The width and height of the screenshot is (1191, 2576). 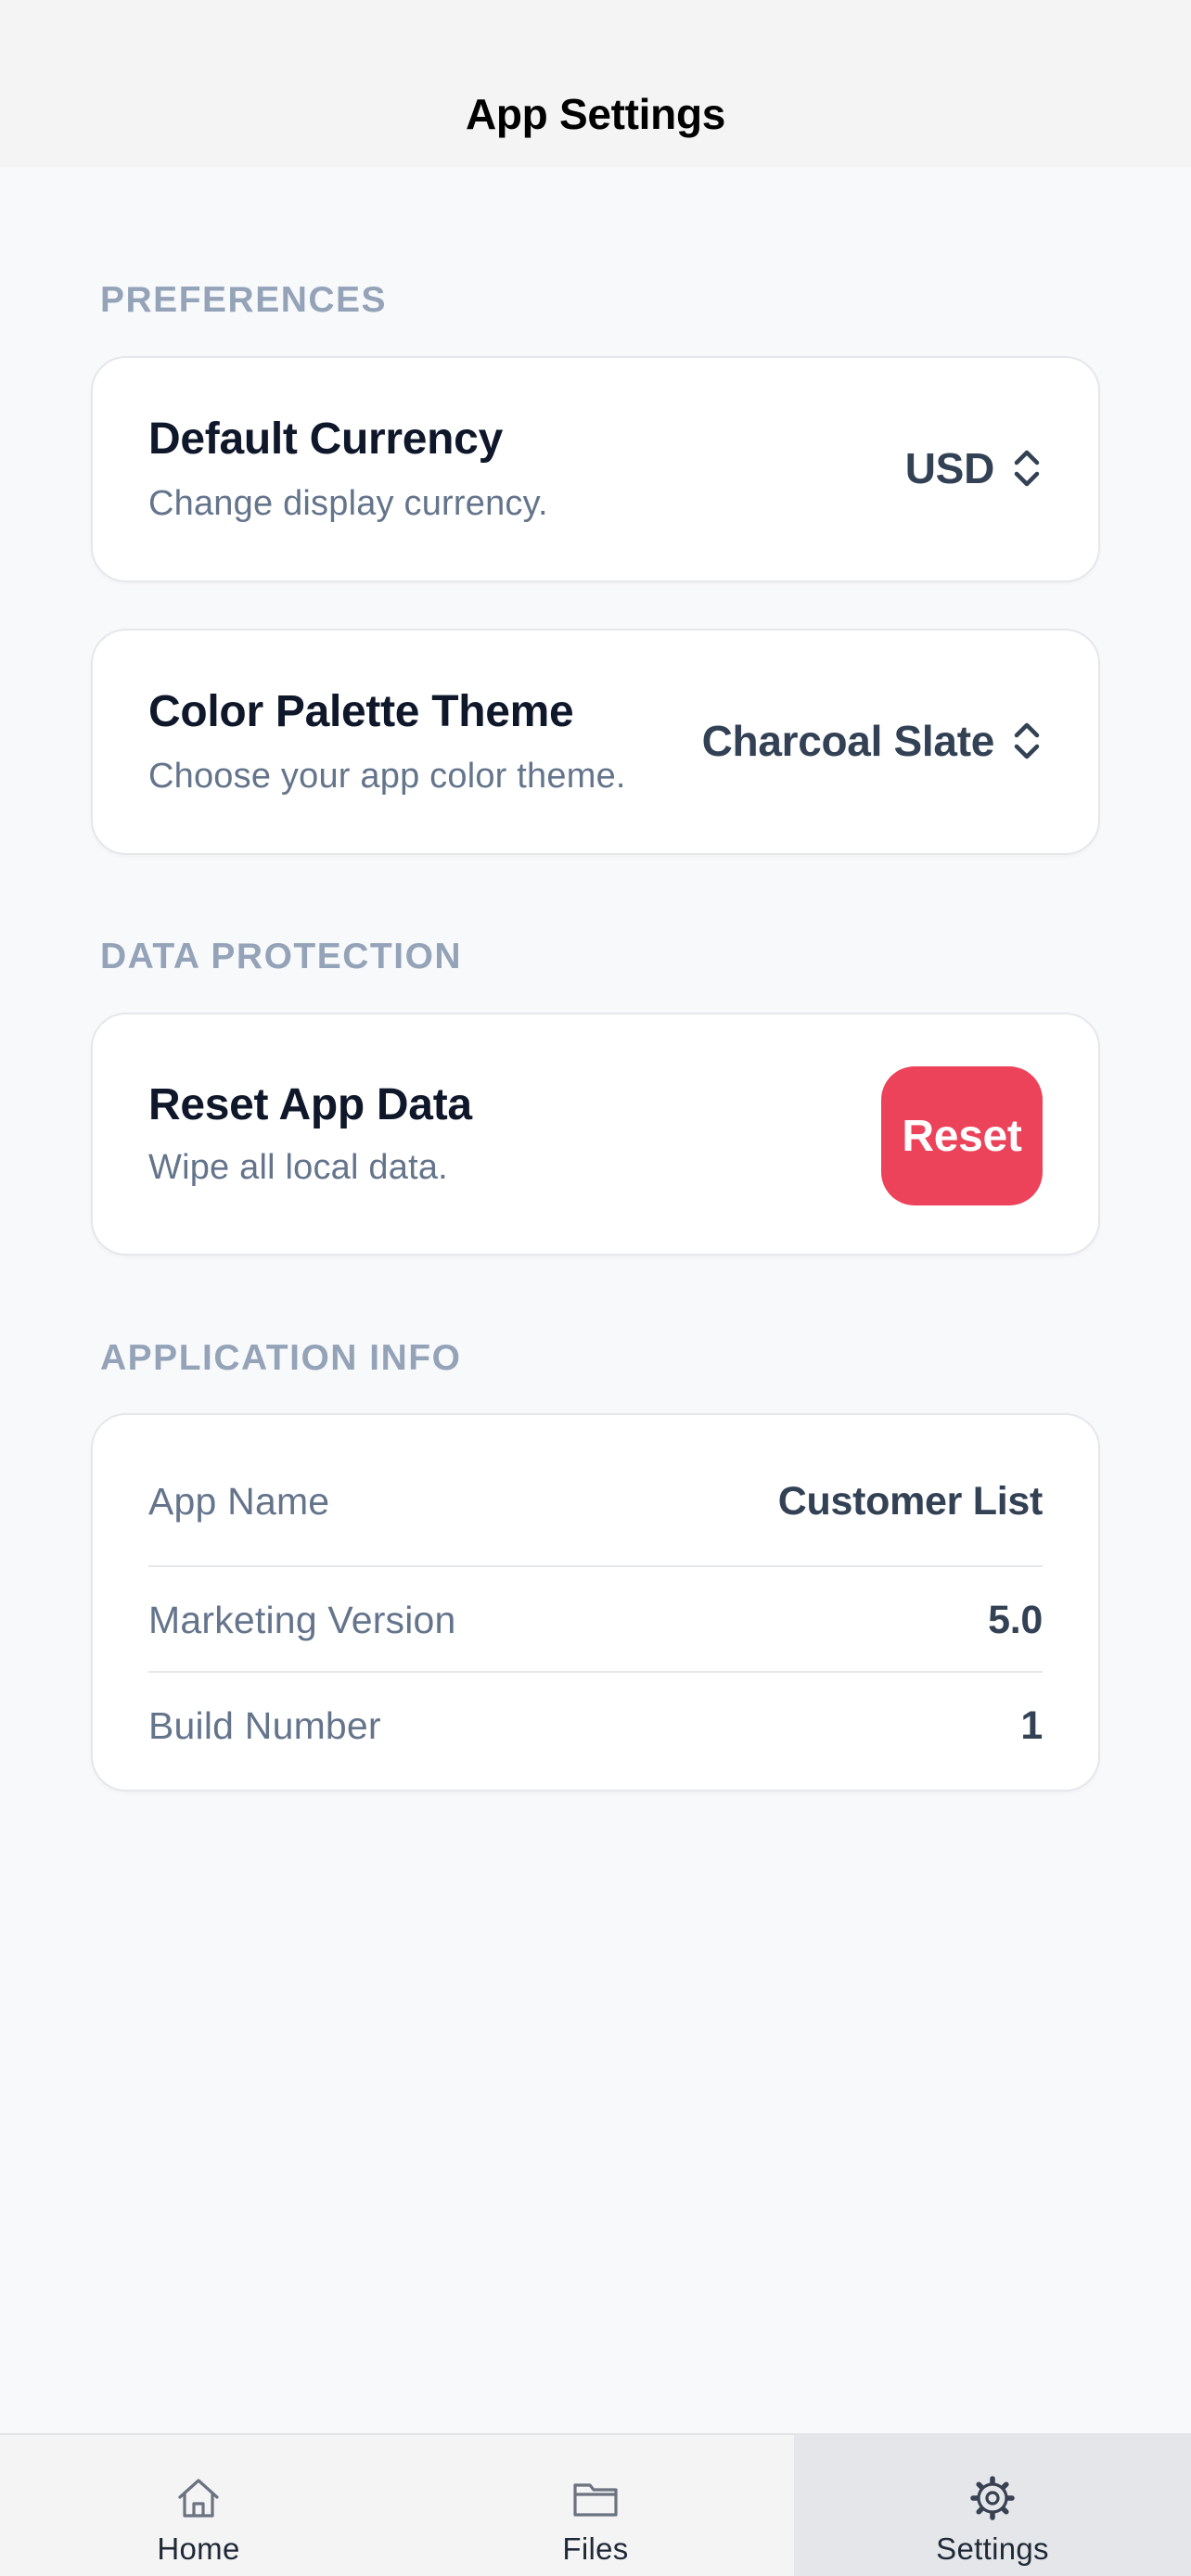 I want to click on color-theme-title: Color Palette Theme, so click(x=361, y=712).